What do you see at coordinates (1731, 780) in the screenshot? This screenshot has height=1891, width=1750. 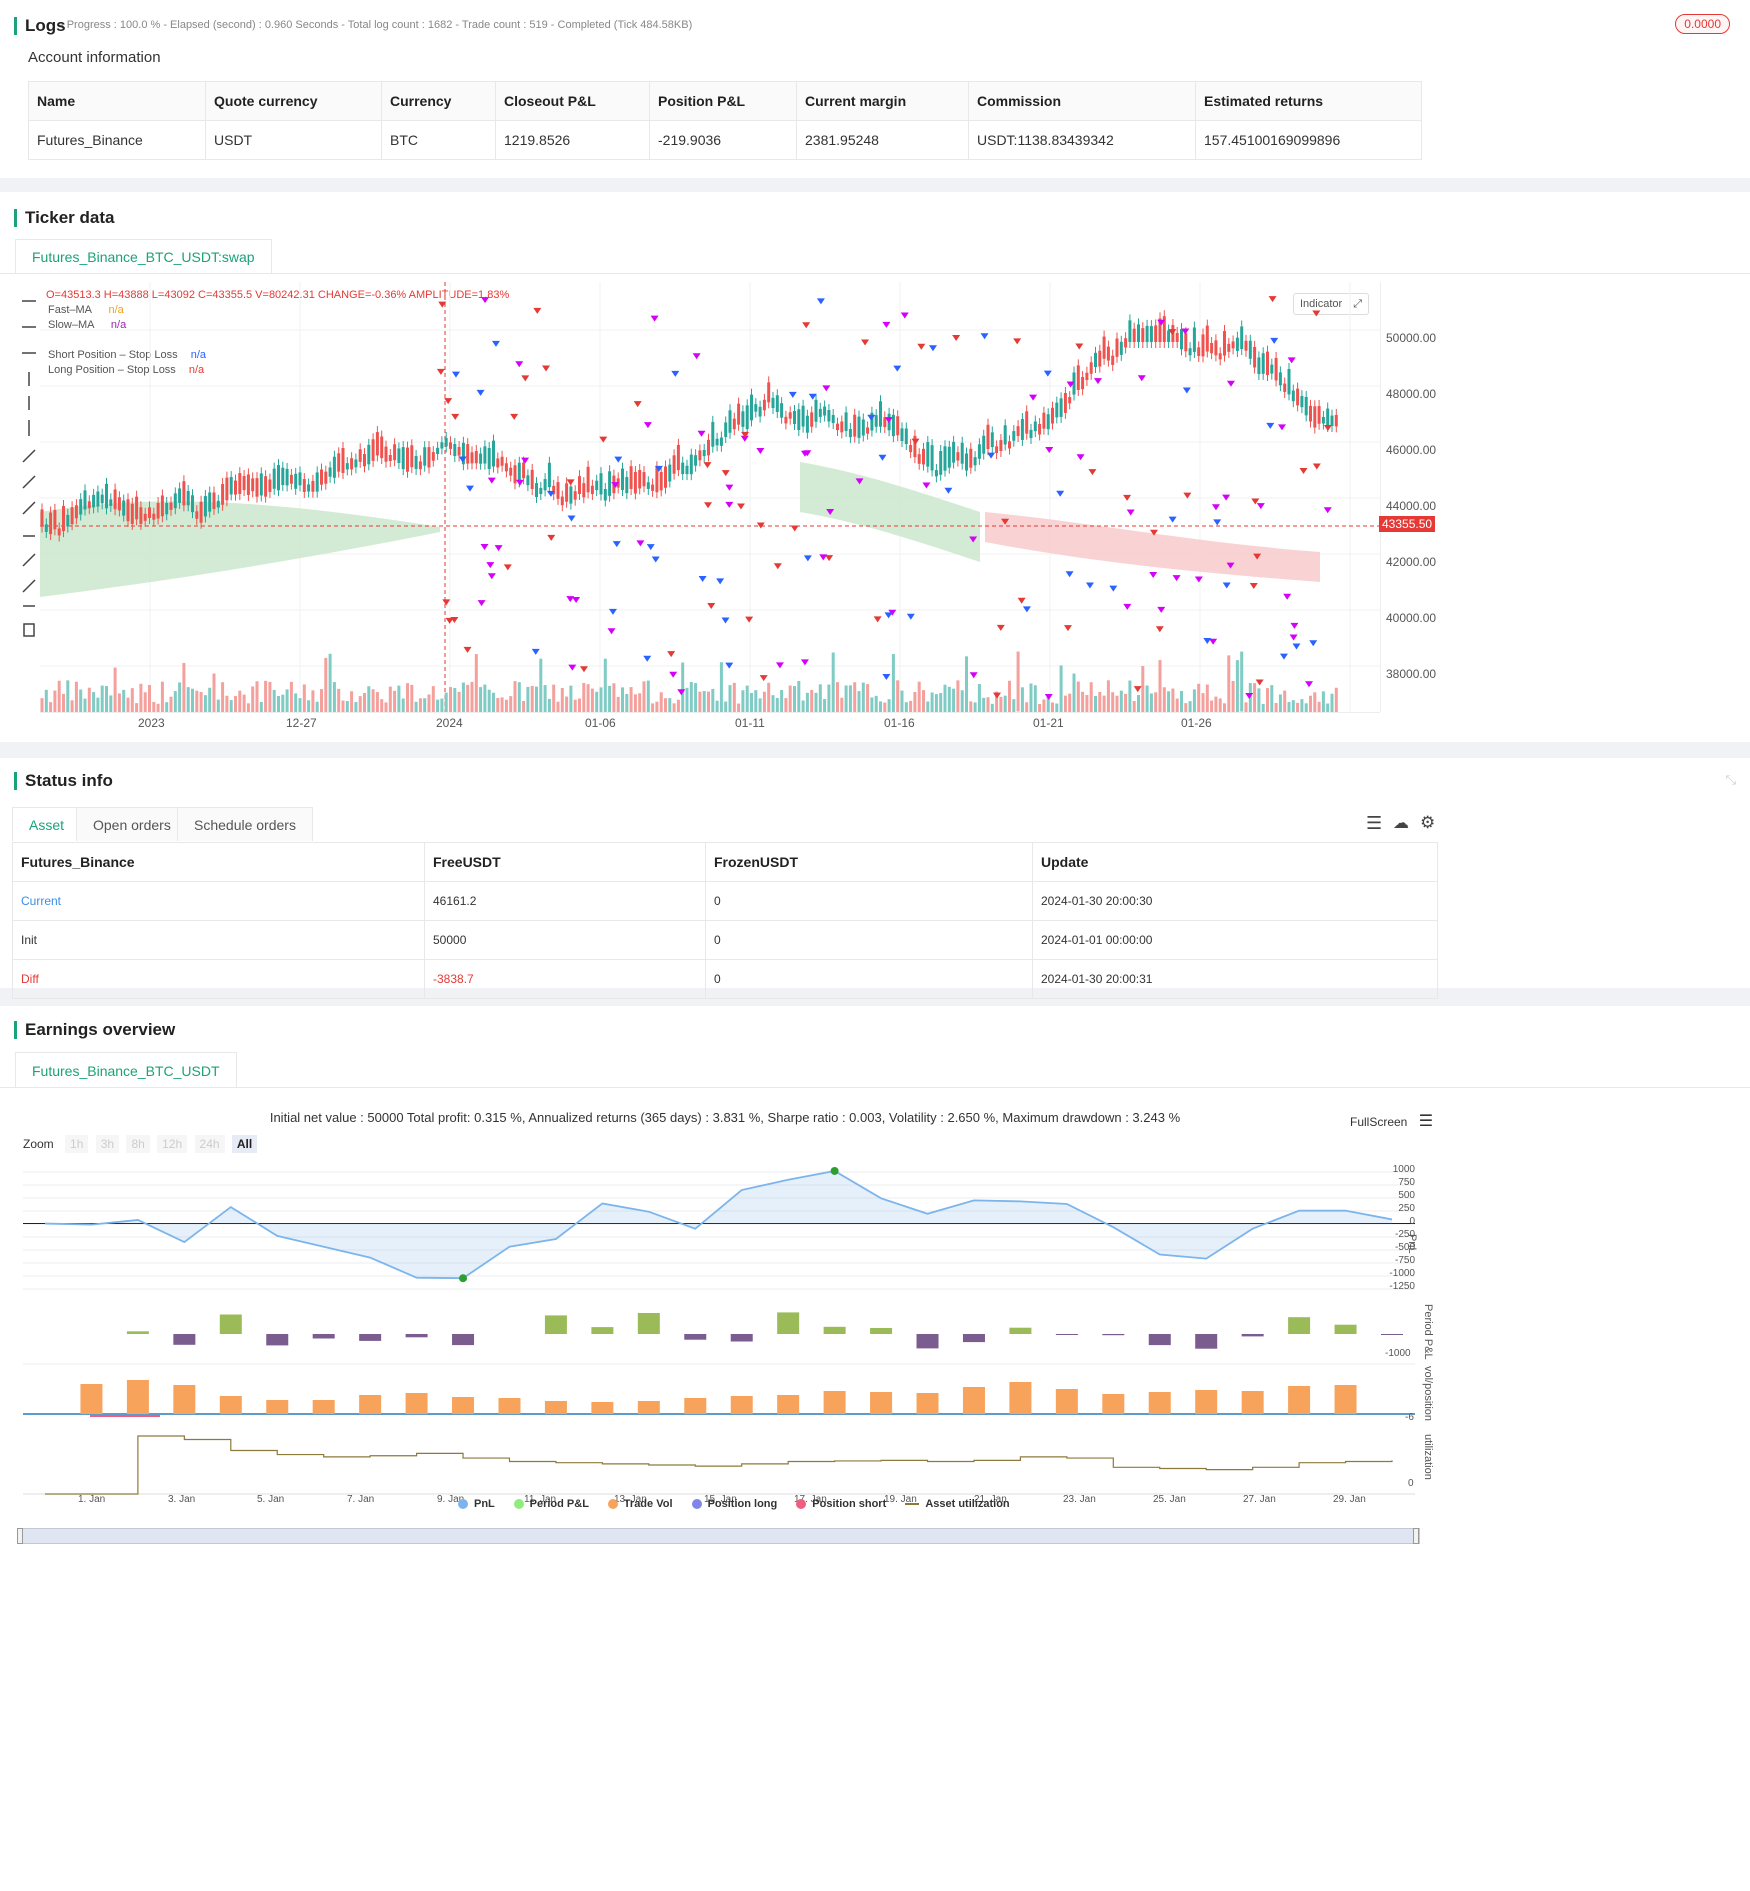 I see `close-panel-icon: ⤡` at bounding box center [1731, 780].